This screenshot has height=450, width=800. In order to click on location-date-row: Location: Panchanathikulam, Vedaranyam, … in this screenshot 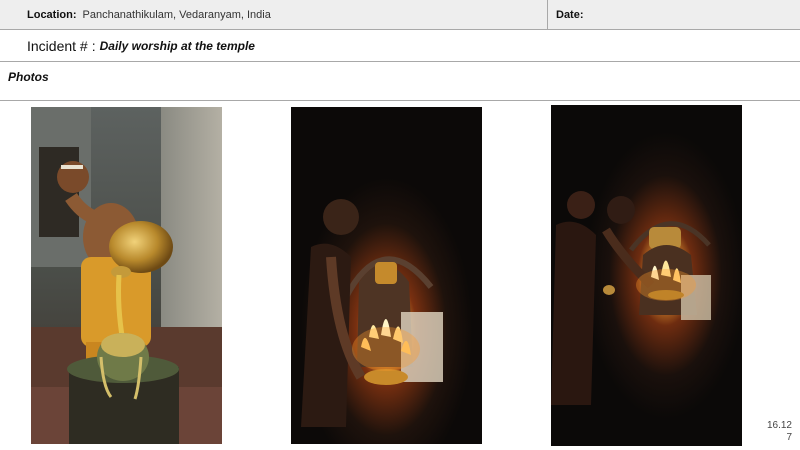, I will do `click(400, 15)`.